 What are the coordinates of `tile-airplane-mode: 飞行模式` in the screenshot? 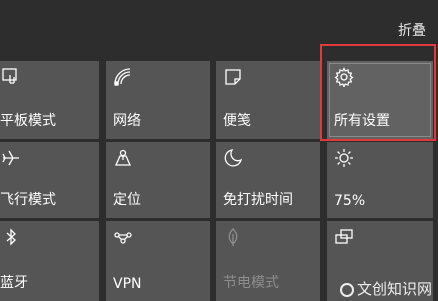 It's located at (49, 180).